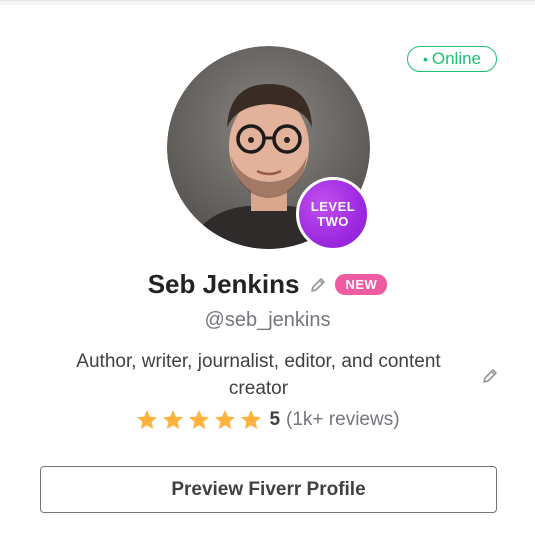 The width and height of the screenshot is (535, 538). Describe the element at coordinates (318, 285) in the screenshot. I see `pencil-icon` at that location.